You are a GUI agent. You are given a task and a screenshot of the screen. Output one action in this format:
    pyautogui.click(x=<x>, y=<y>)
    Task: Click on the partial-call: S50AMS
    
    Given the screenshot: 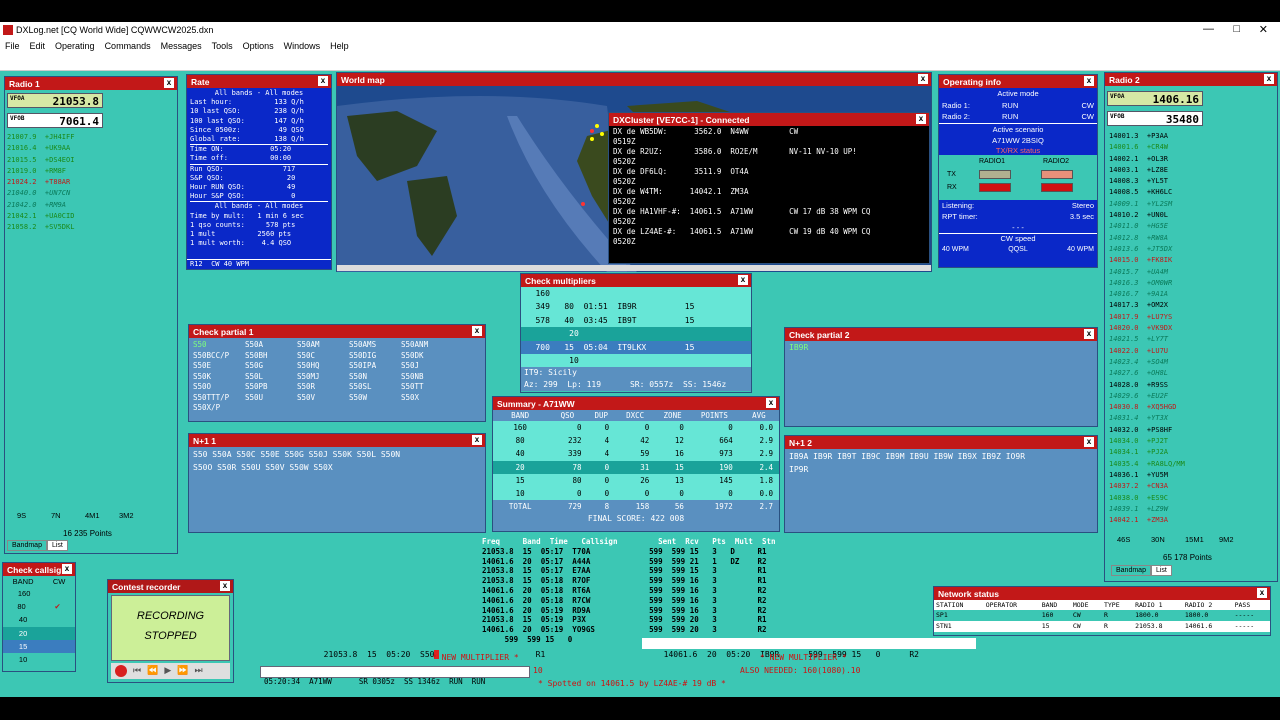 What is the action you would take?
    pyautogui.click(x=375, y=345)
    